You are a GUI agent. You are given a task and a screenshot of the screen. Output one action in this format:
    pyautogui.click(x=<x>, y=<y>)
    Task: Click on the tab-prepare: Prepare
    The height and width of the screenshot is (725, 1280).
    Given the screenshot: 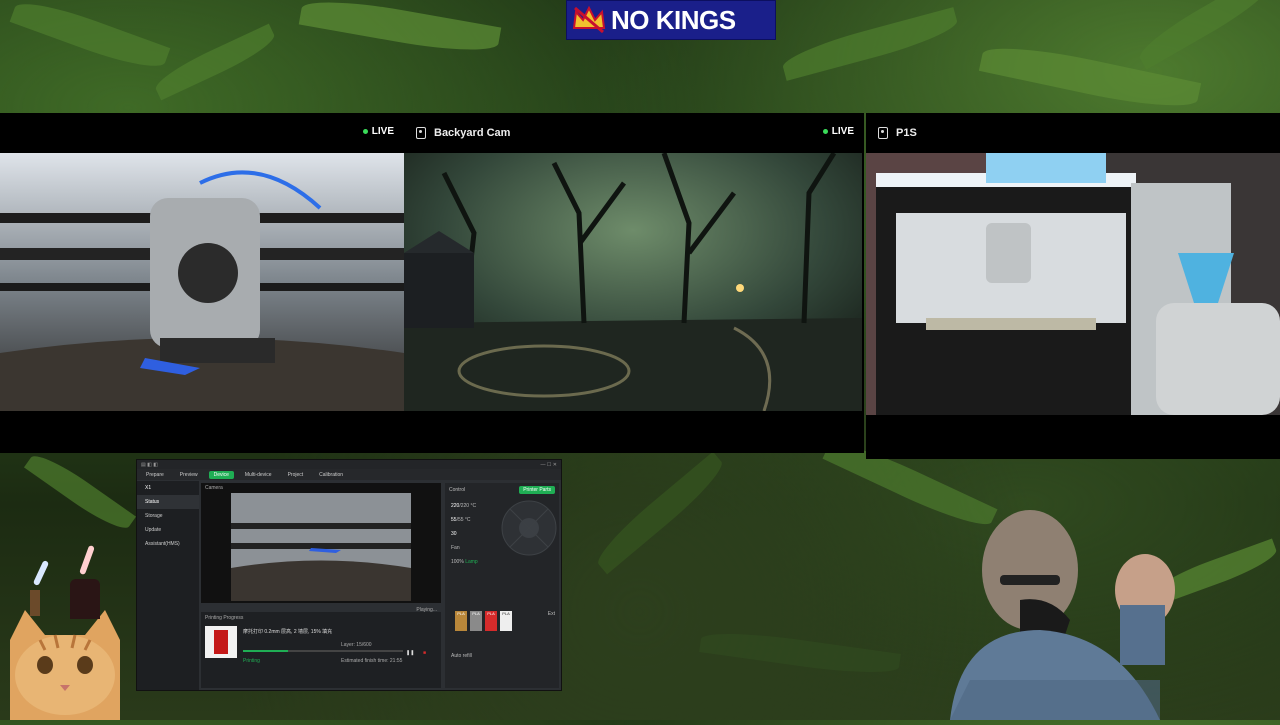 What is the action you would take?
    pyautogui.click(x=155, y=475)
    